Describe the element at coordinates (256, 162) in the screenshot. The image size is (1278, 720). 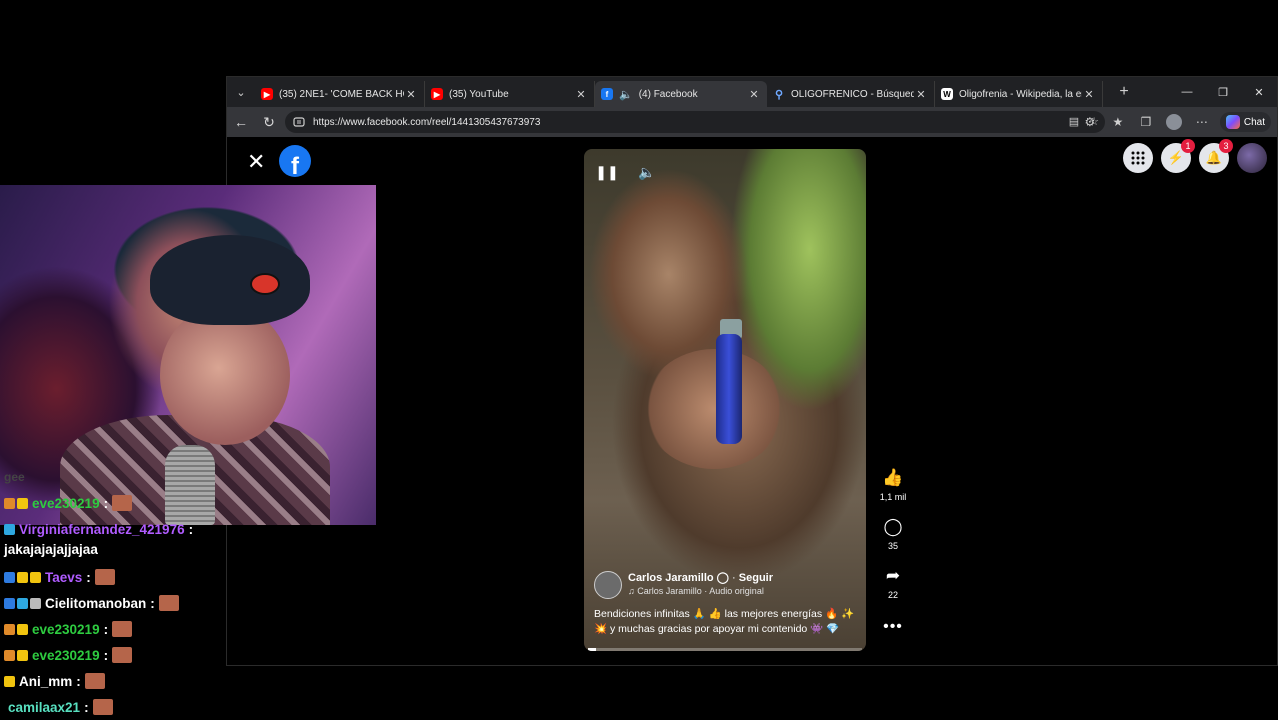
I see `close-icon: ✕` at that location.